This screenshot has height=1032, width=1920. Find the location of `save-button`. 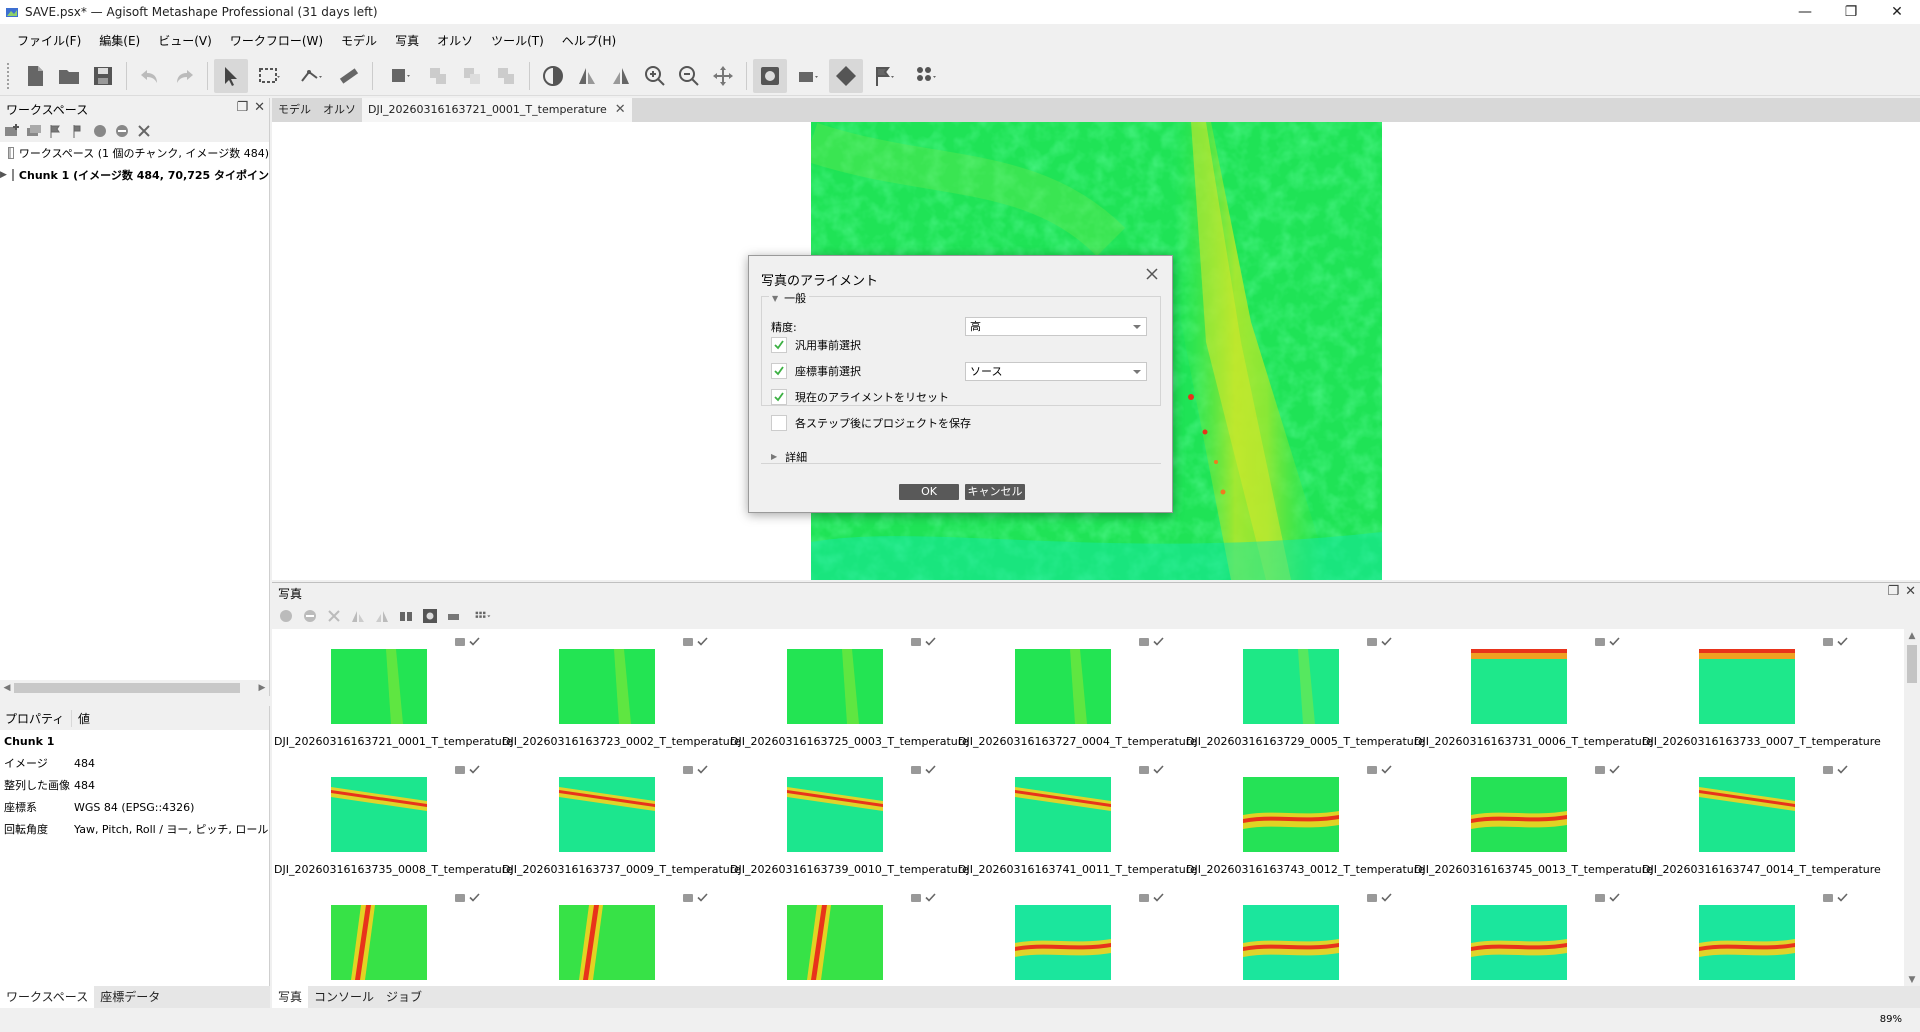

save-button is located at coordinates (103, 76).